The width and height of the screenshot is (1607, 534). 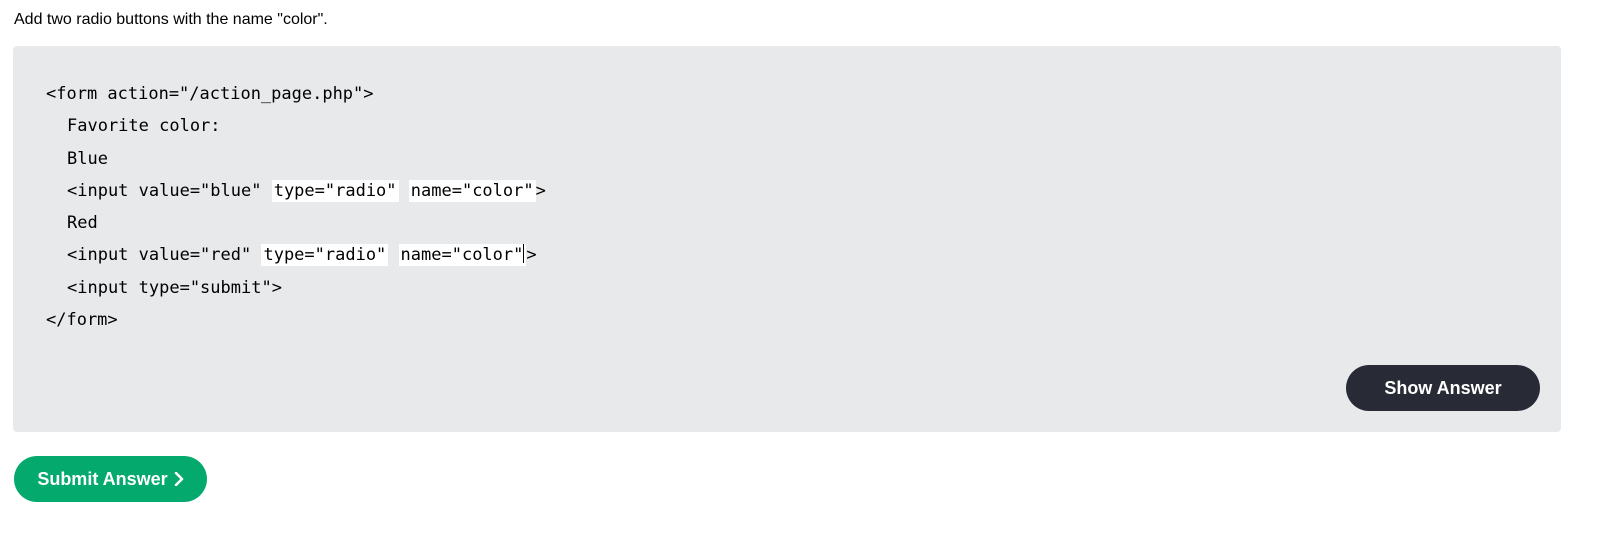 I want to click on answer-input-red-name: name="color", so click(x=462, y=255).